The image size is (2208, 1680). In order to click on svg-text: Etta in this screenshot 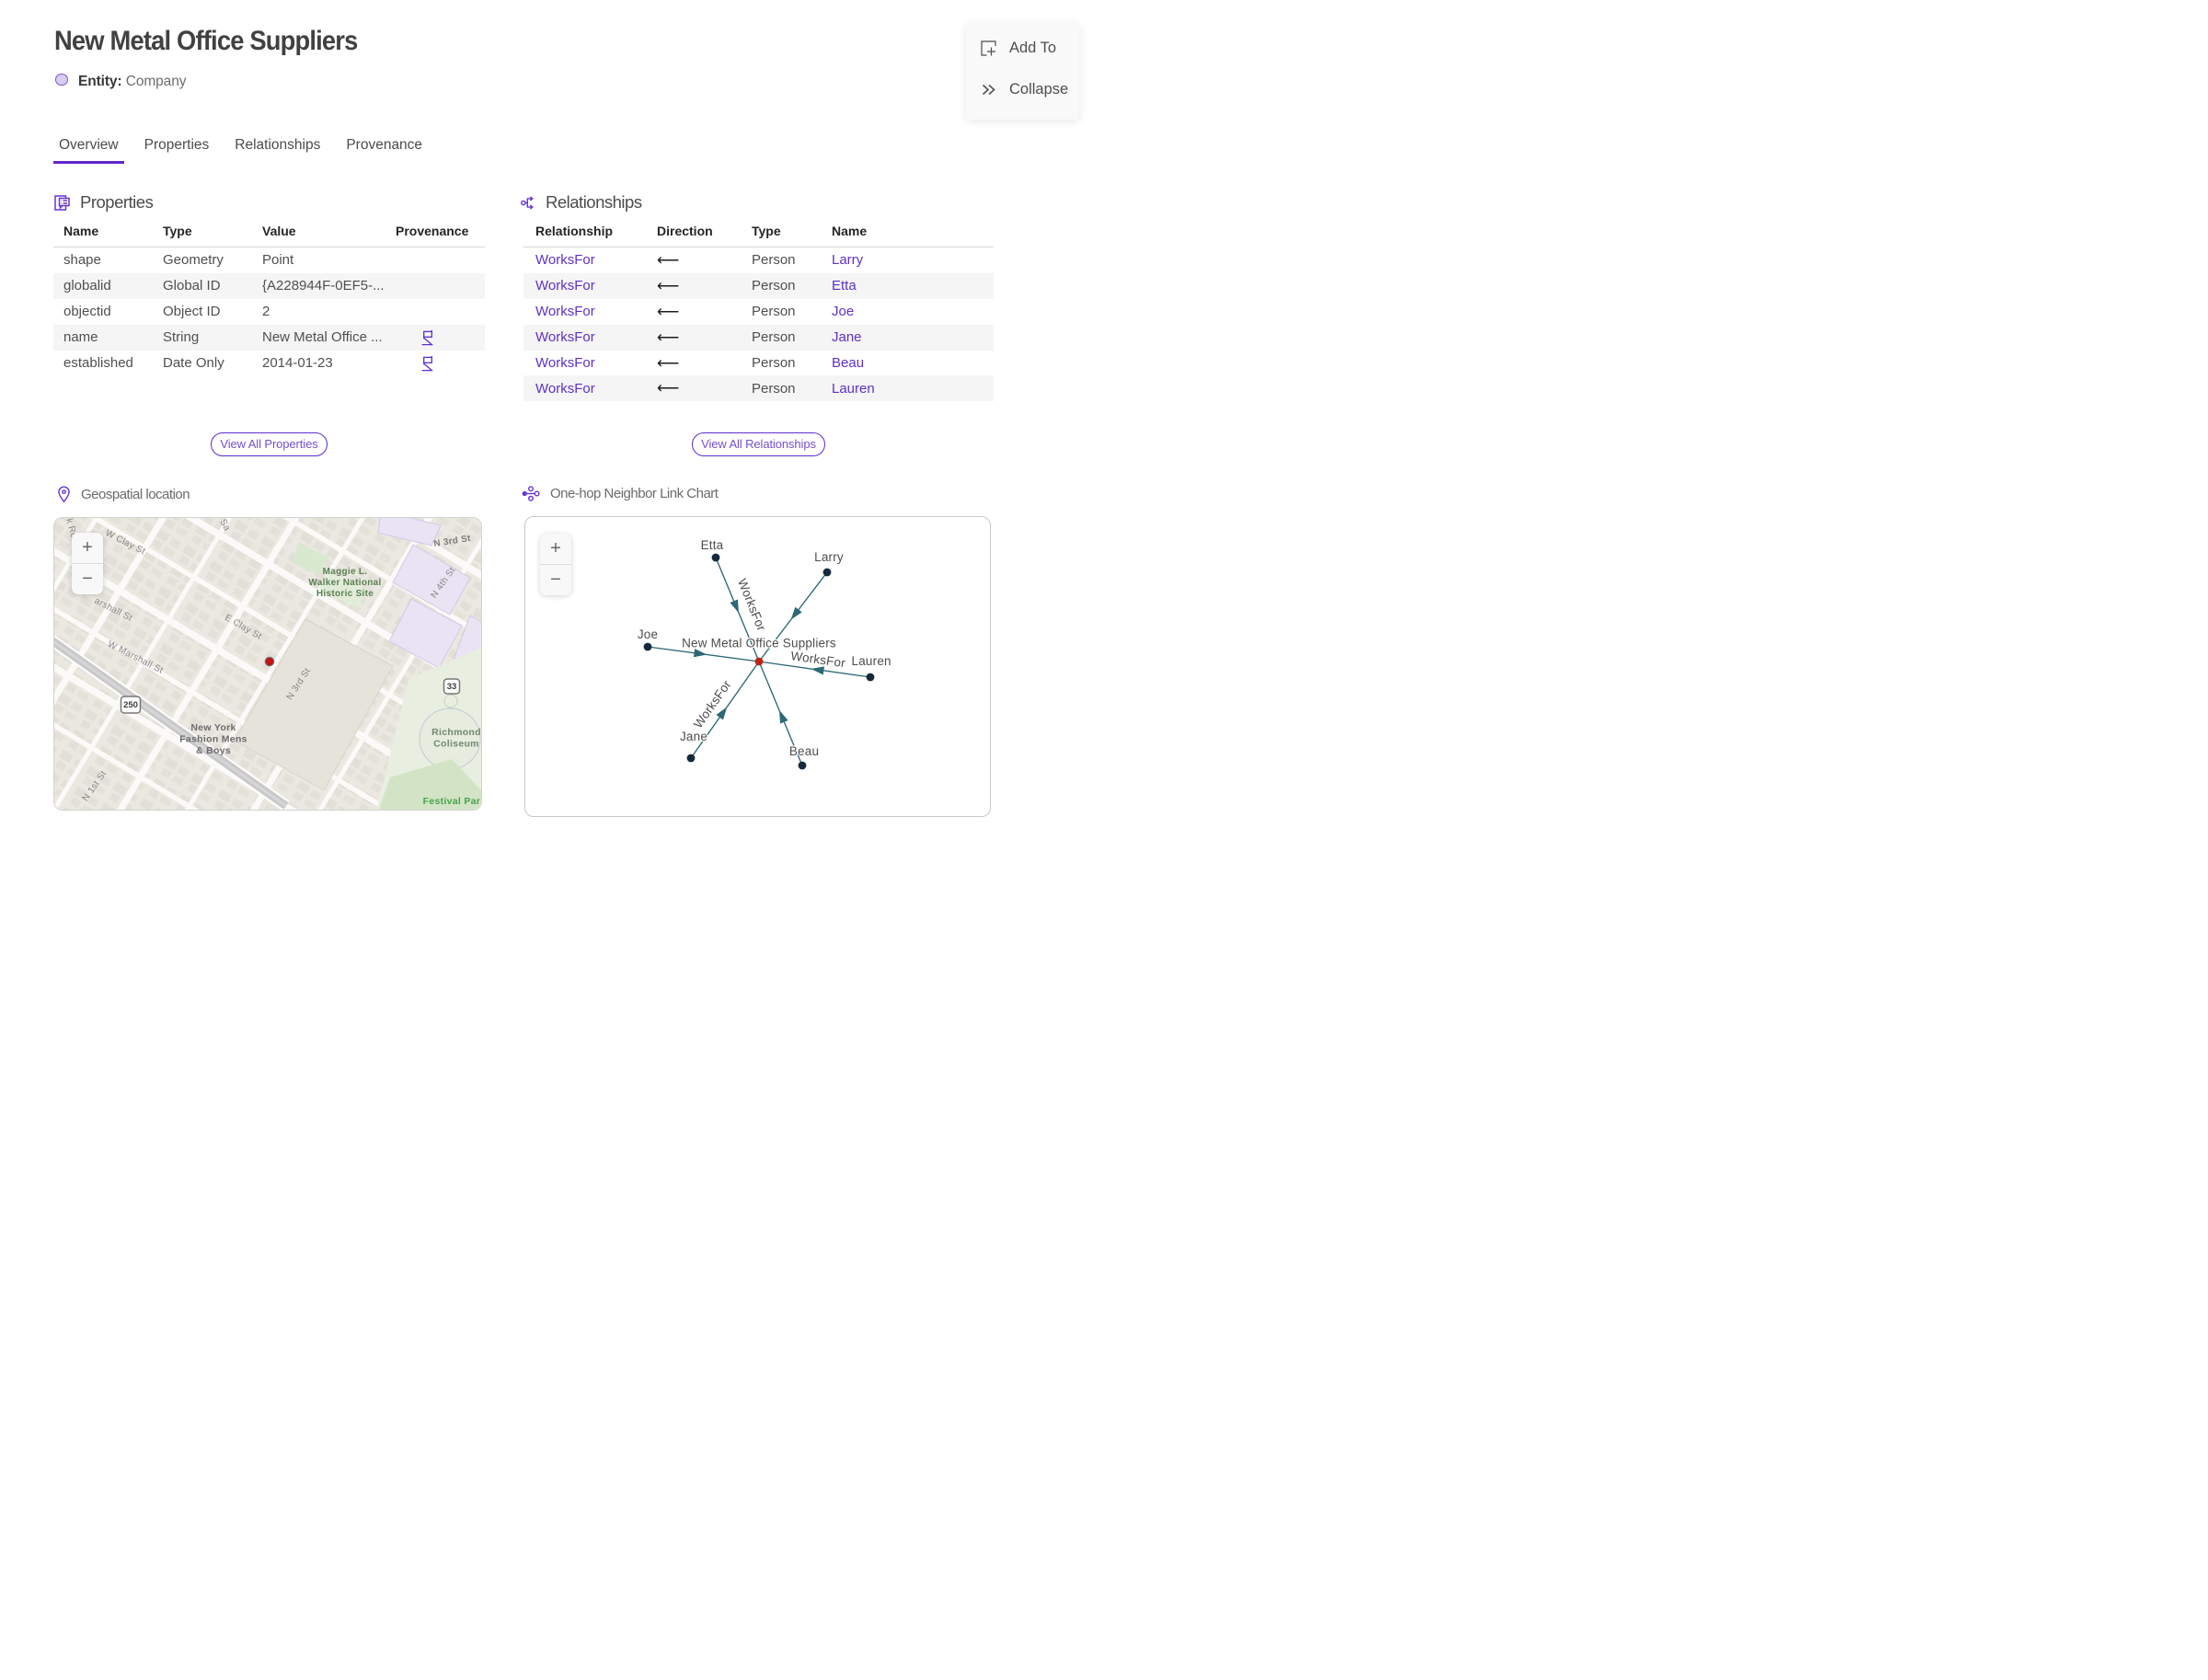, I will do `click(712, 545)`.